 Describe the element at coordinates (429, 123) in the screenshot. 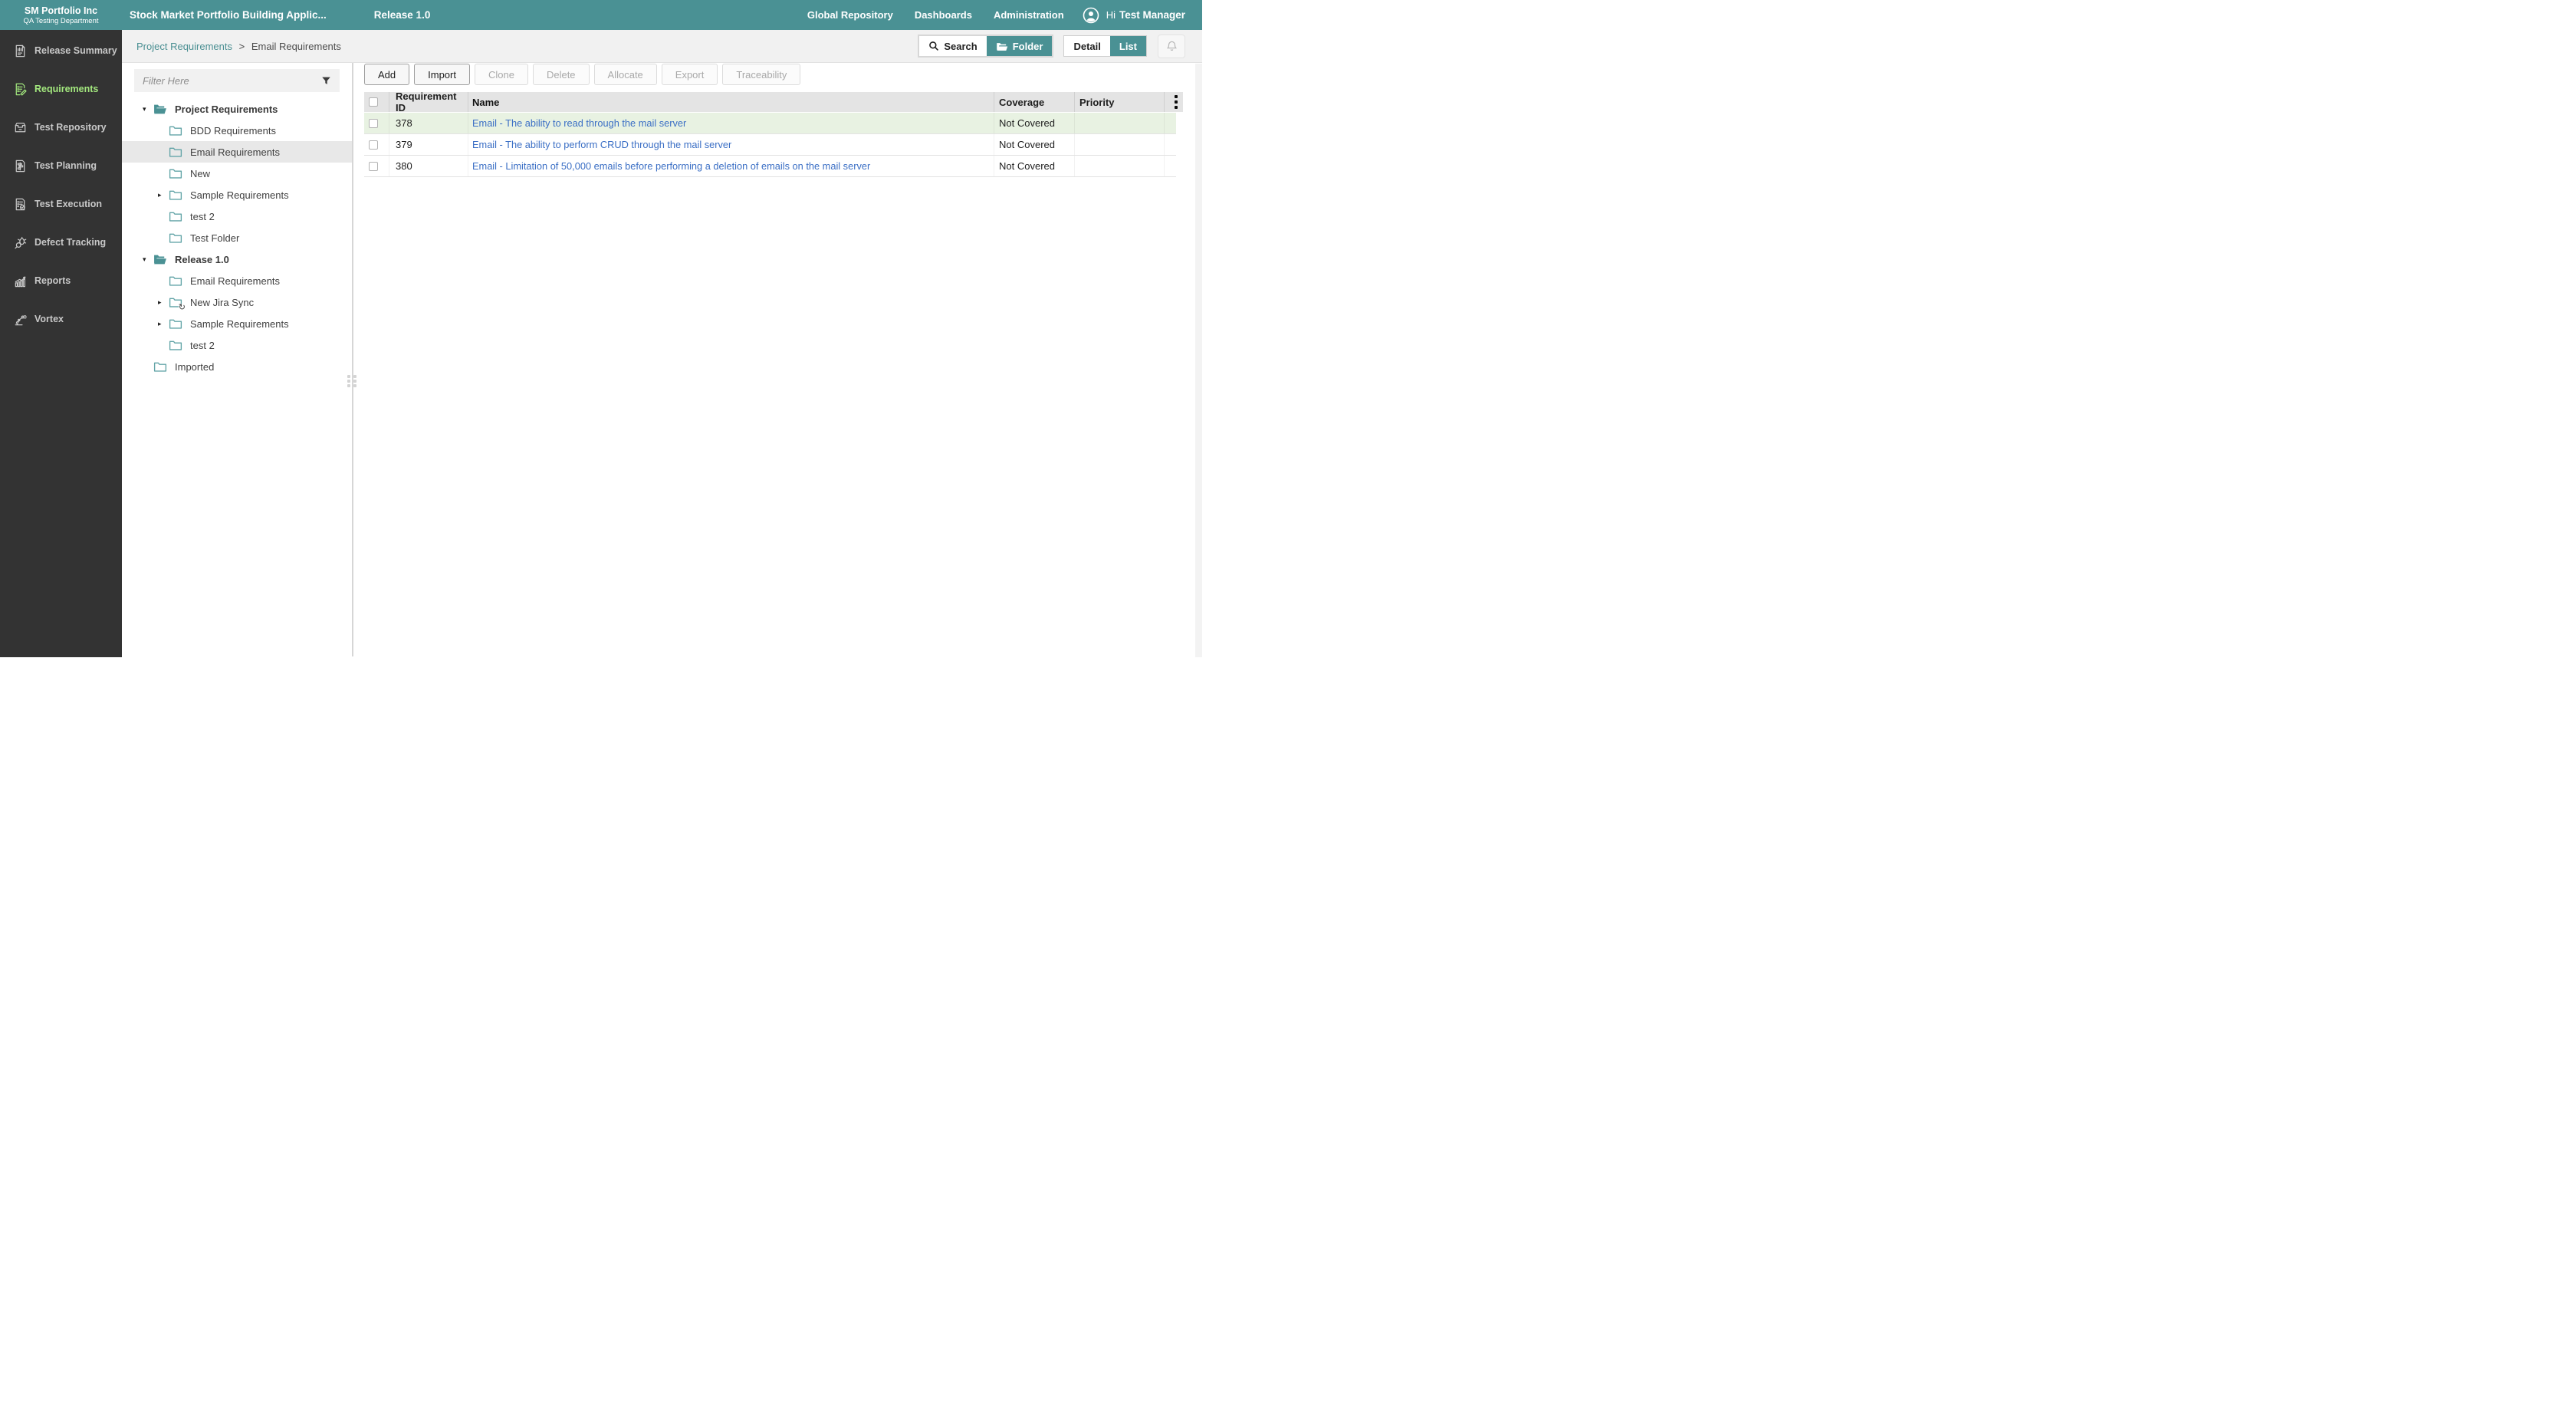

I see `requirement-id: 378` at that location.